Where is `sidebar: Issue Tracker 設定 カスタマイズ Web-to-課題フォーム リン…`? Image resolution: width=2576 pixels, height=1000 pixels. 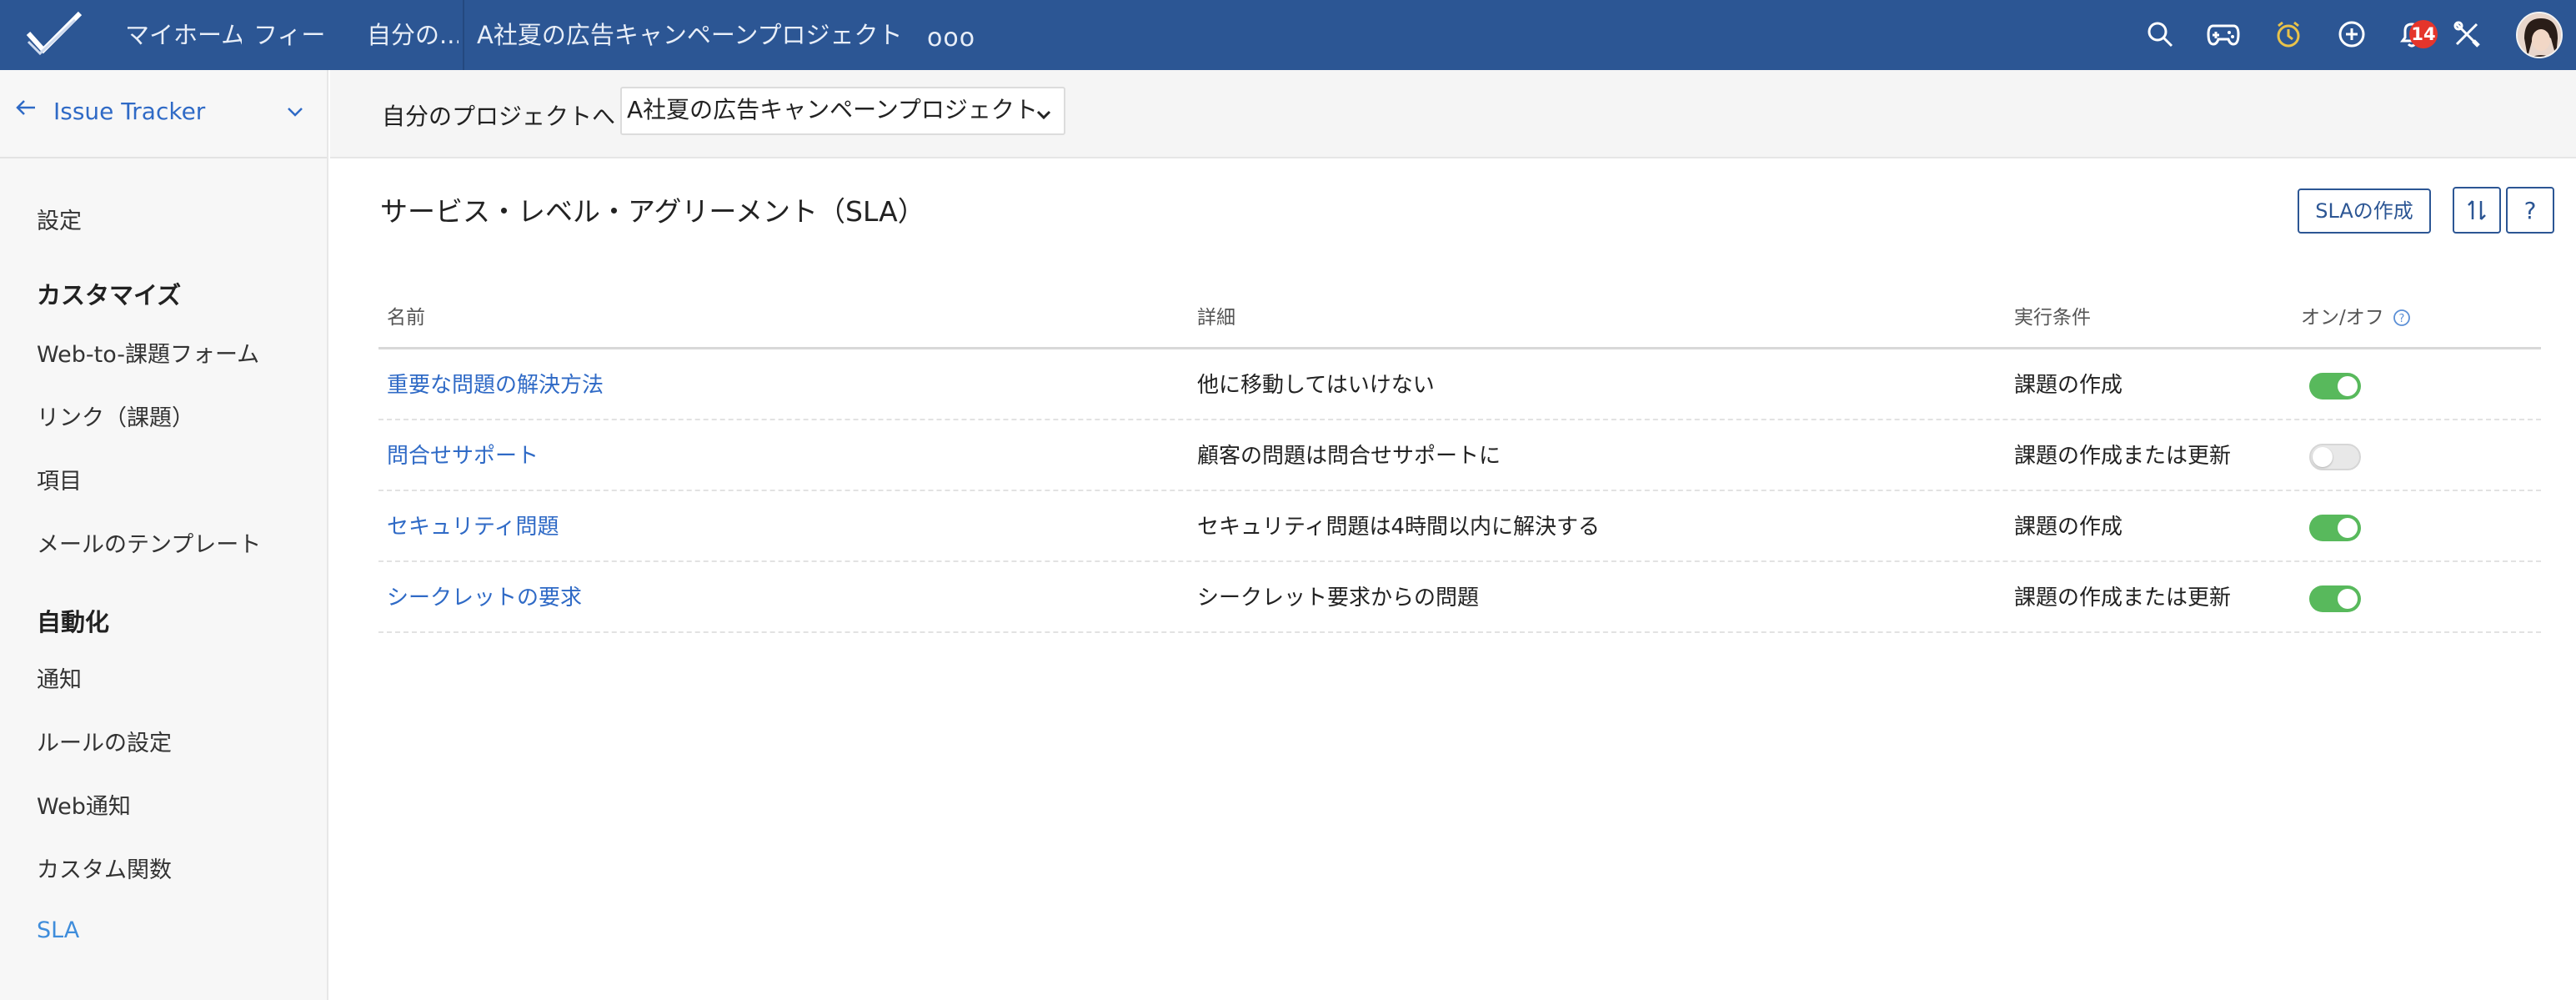 sidebar: Issue Tracker 設定 カスタマイズ Web-to-課題フォーム リン… is located at coordinates (164, 535).